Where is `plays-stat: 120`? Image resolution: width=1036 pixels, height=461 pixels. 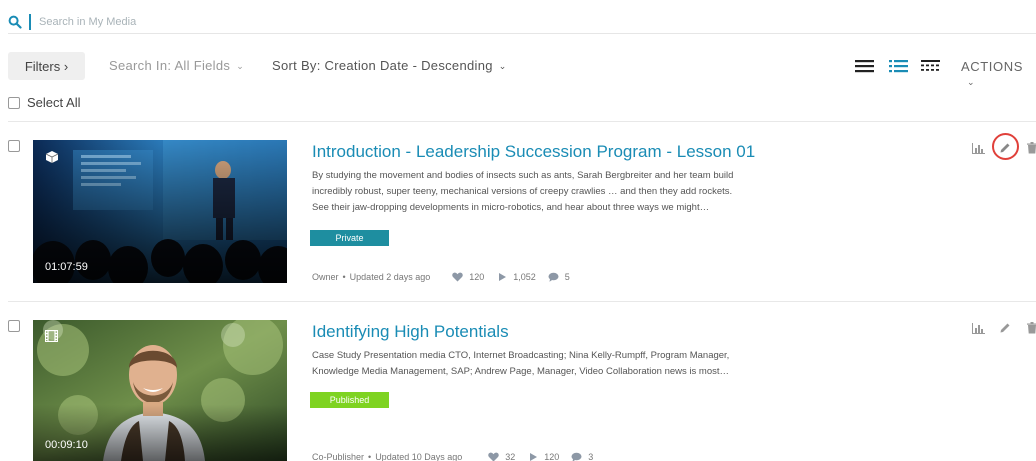 plays-stat: 120 is located at coordinates (544, 456).